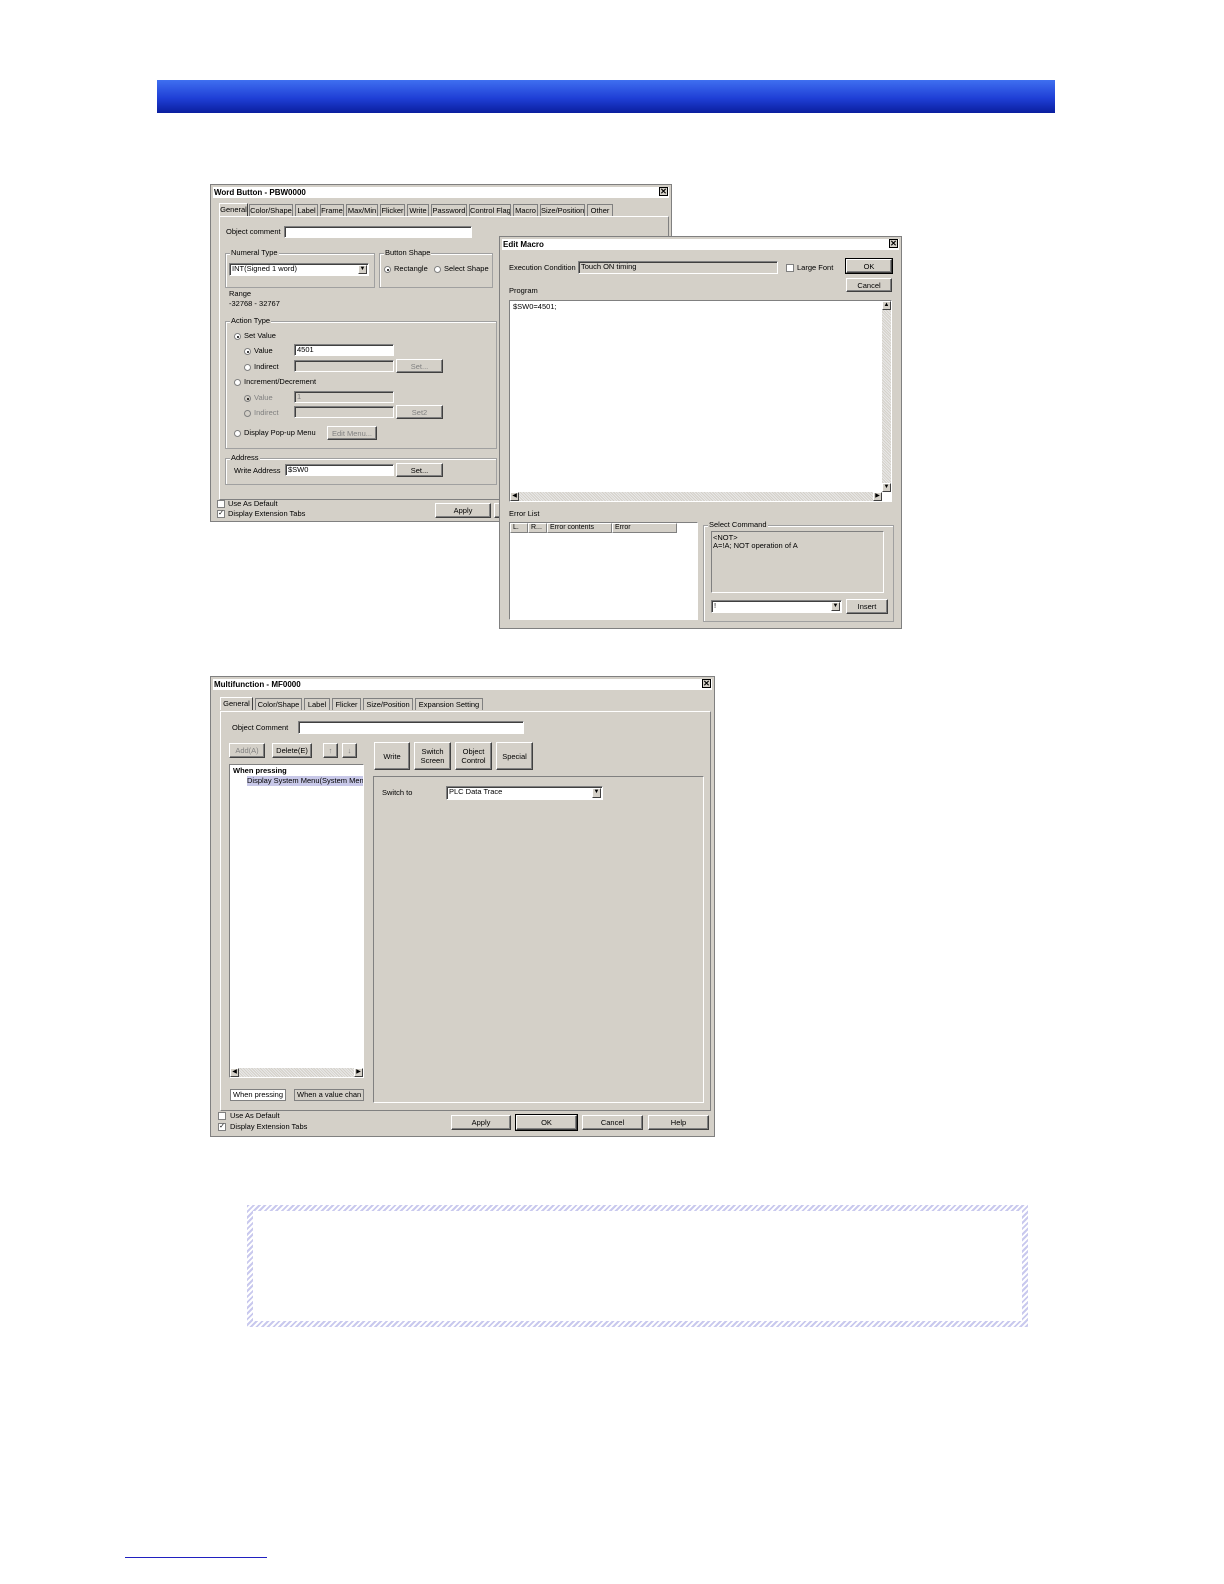 This screenshot has height=1584, width=1224. Describe the element at coordinates (886, 305) in the screenshot. I see `scroll-up-icon: ▲` at that location.